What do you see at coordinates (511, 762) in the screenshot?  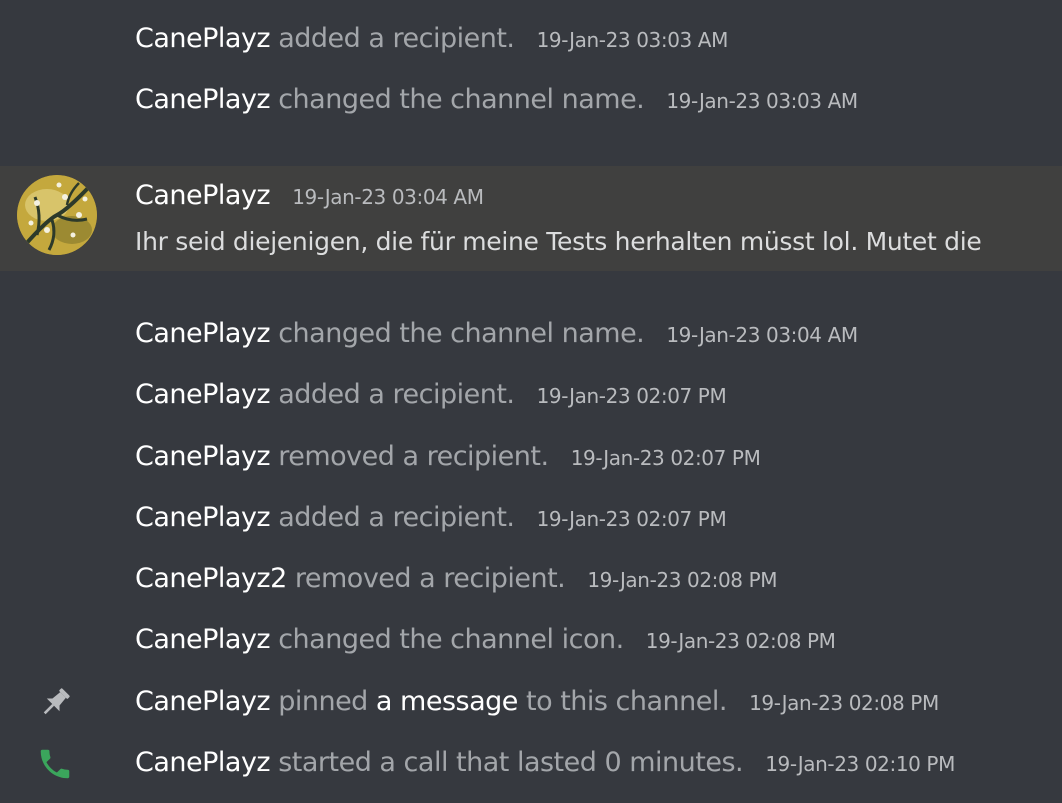 I see `event-action: started a call that lasted 0 minutes.` at bounding box center [511, 762].